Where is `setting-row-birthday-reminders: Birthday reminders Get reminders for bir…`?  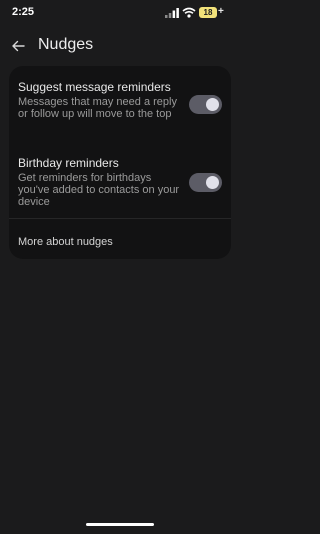 setting-row-birthday-reminders: Birthday reminders Get reminders for bir… is located at coordinates (120, 181).